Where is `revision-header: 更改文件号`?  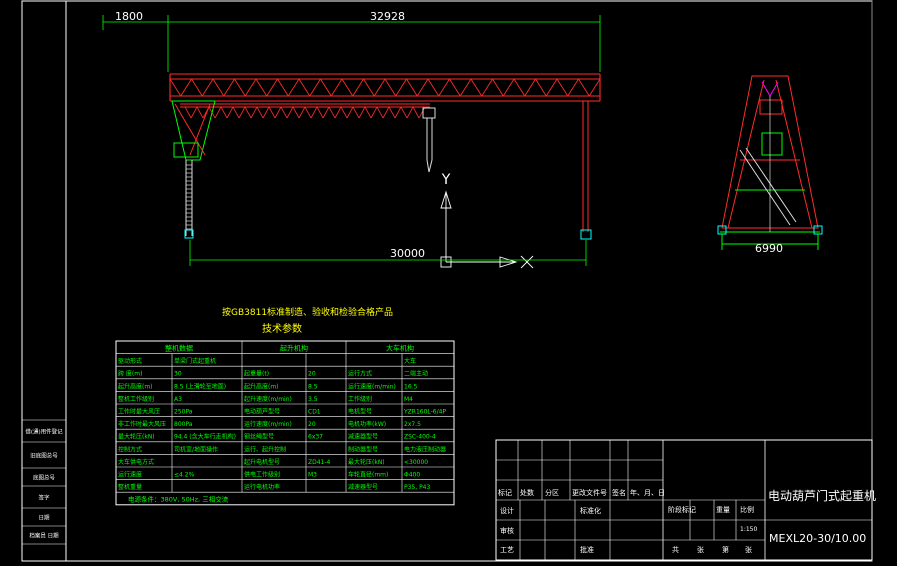 revision-header: 更改文件号 is located at coordinates (589, 492).